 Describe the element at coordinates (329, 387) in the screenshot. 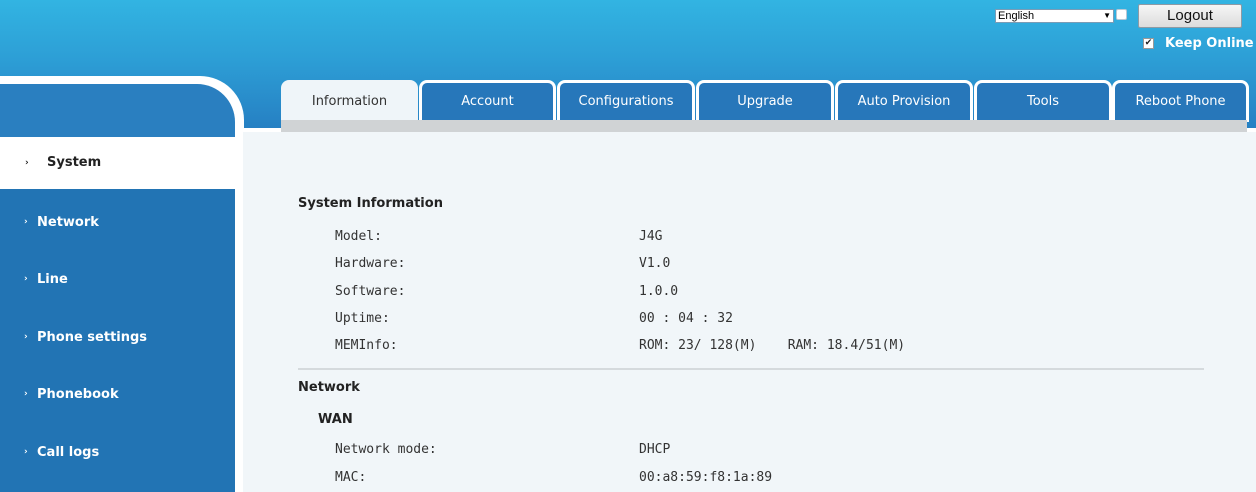

I see `network-title: Network` at that location.